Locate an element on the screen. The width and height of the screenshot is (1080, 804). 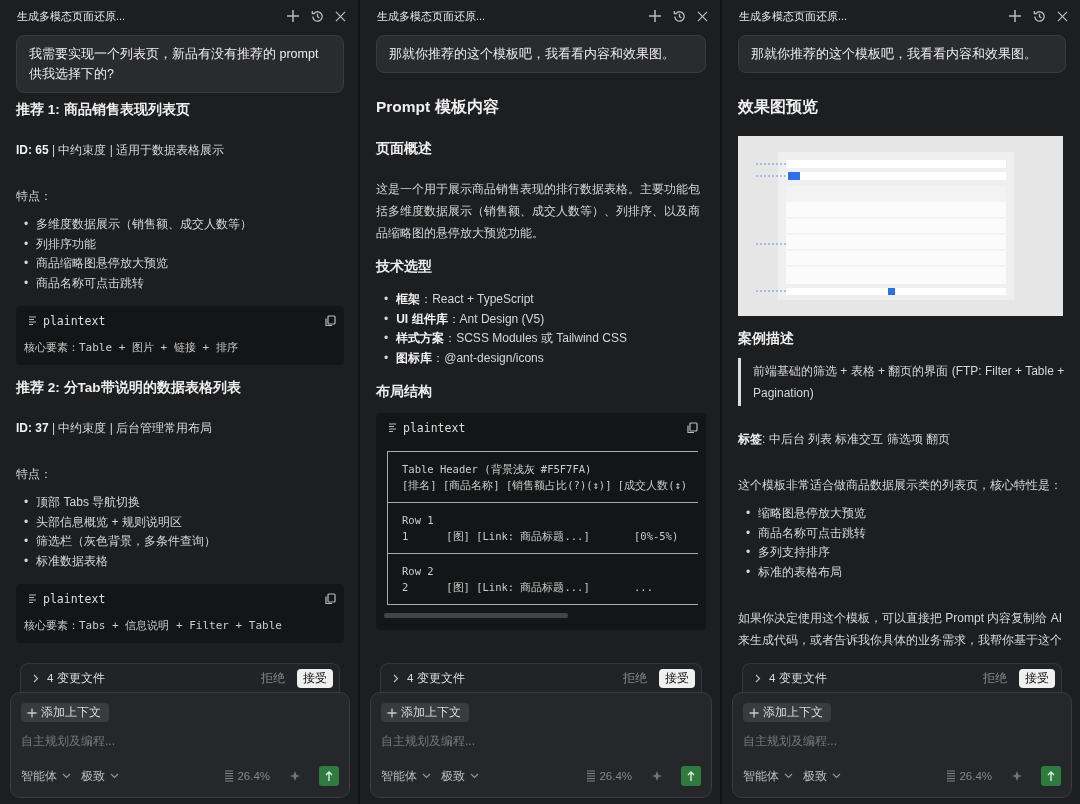
list-item: 多维度数据展示（销售额、成交人数等） is located at coordinates (144, 224).